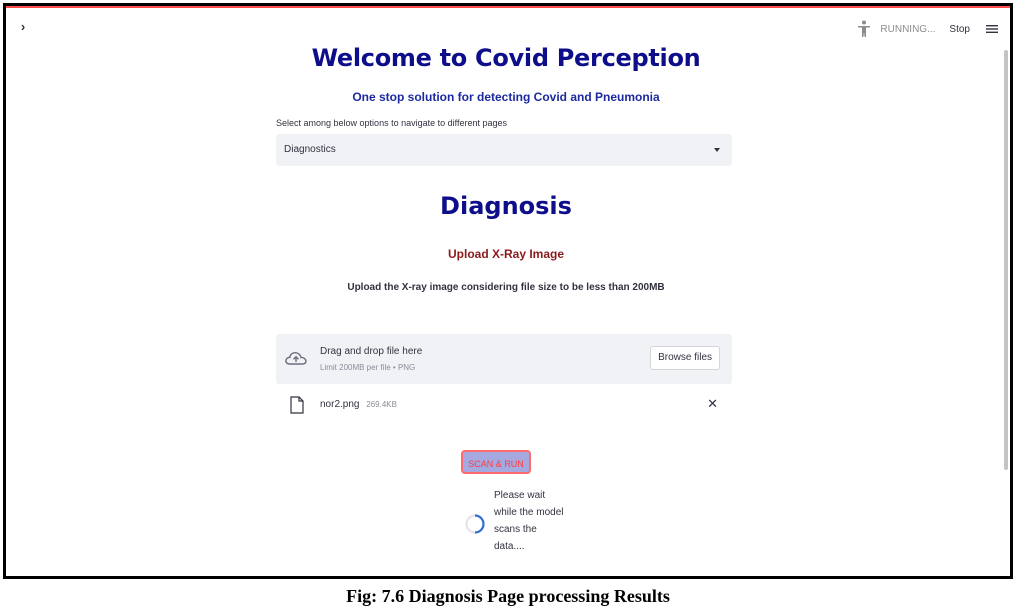 The width and height of the screenshot is (1016, 615). Describe the element at coordinates (496, 462) in the screenshot. I see `scan-and-run-button: SCAN & RUN` at that location.